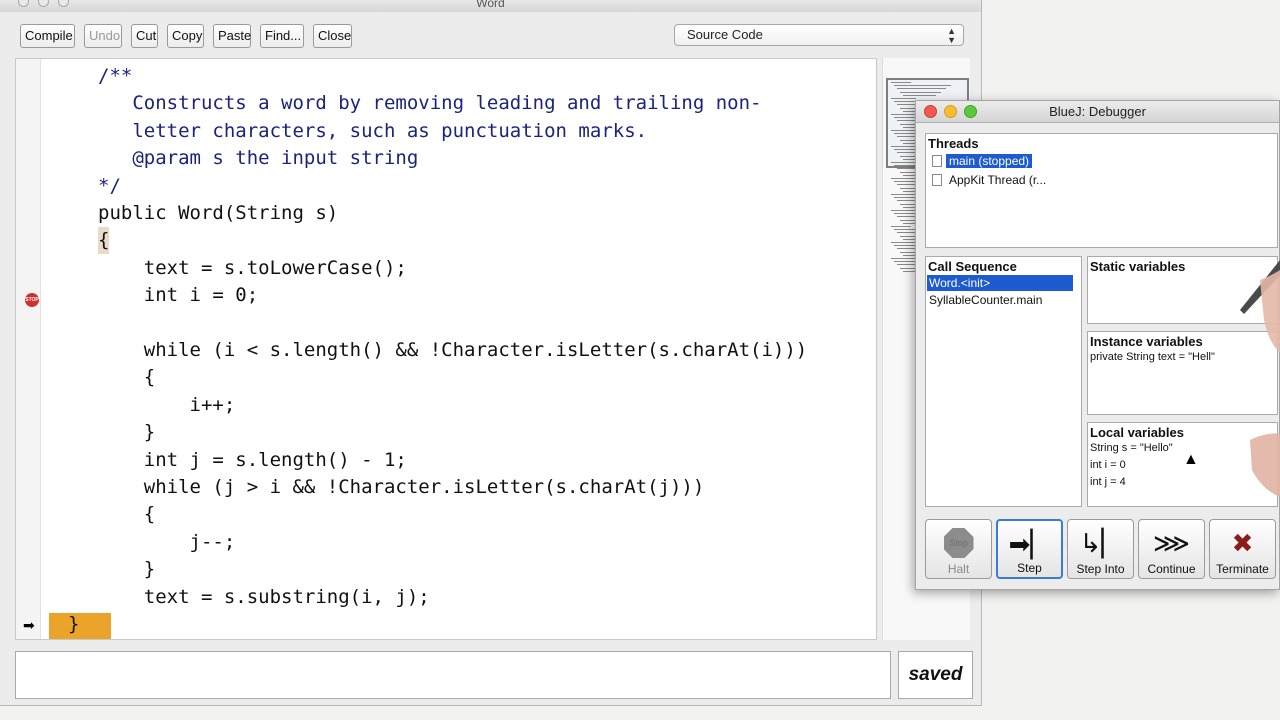  What do you see at coordinates (1029, 568) in the screenshot?
I see `step-label: Step` at bounding box center [1029, 568].